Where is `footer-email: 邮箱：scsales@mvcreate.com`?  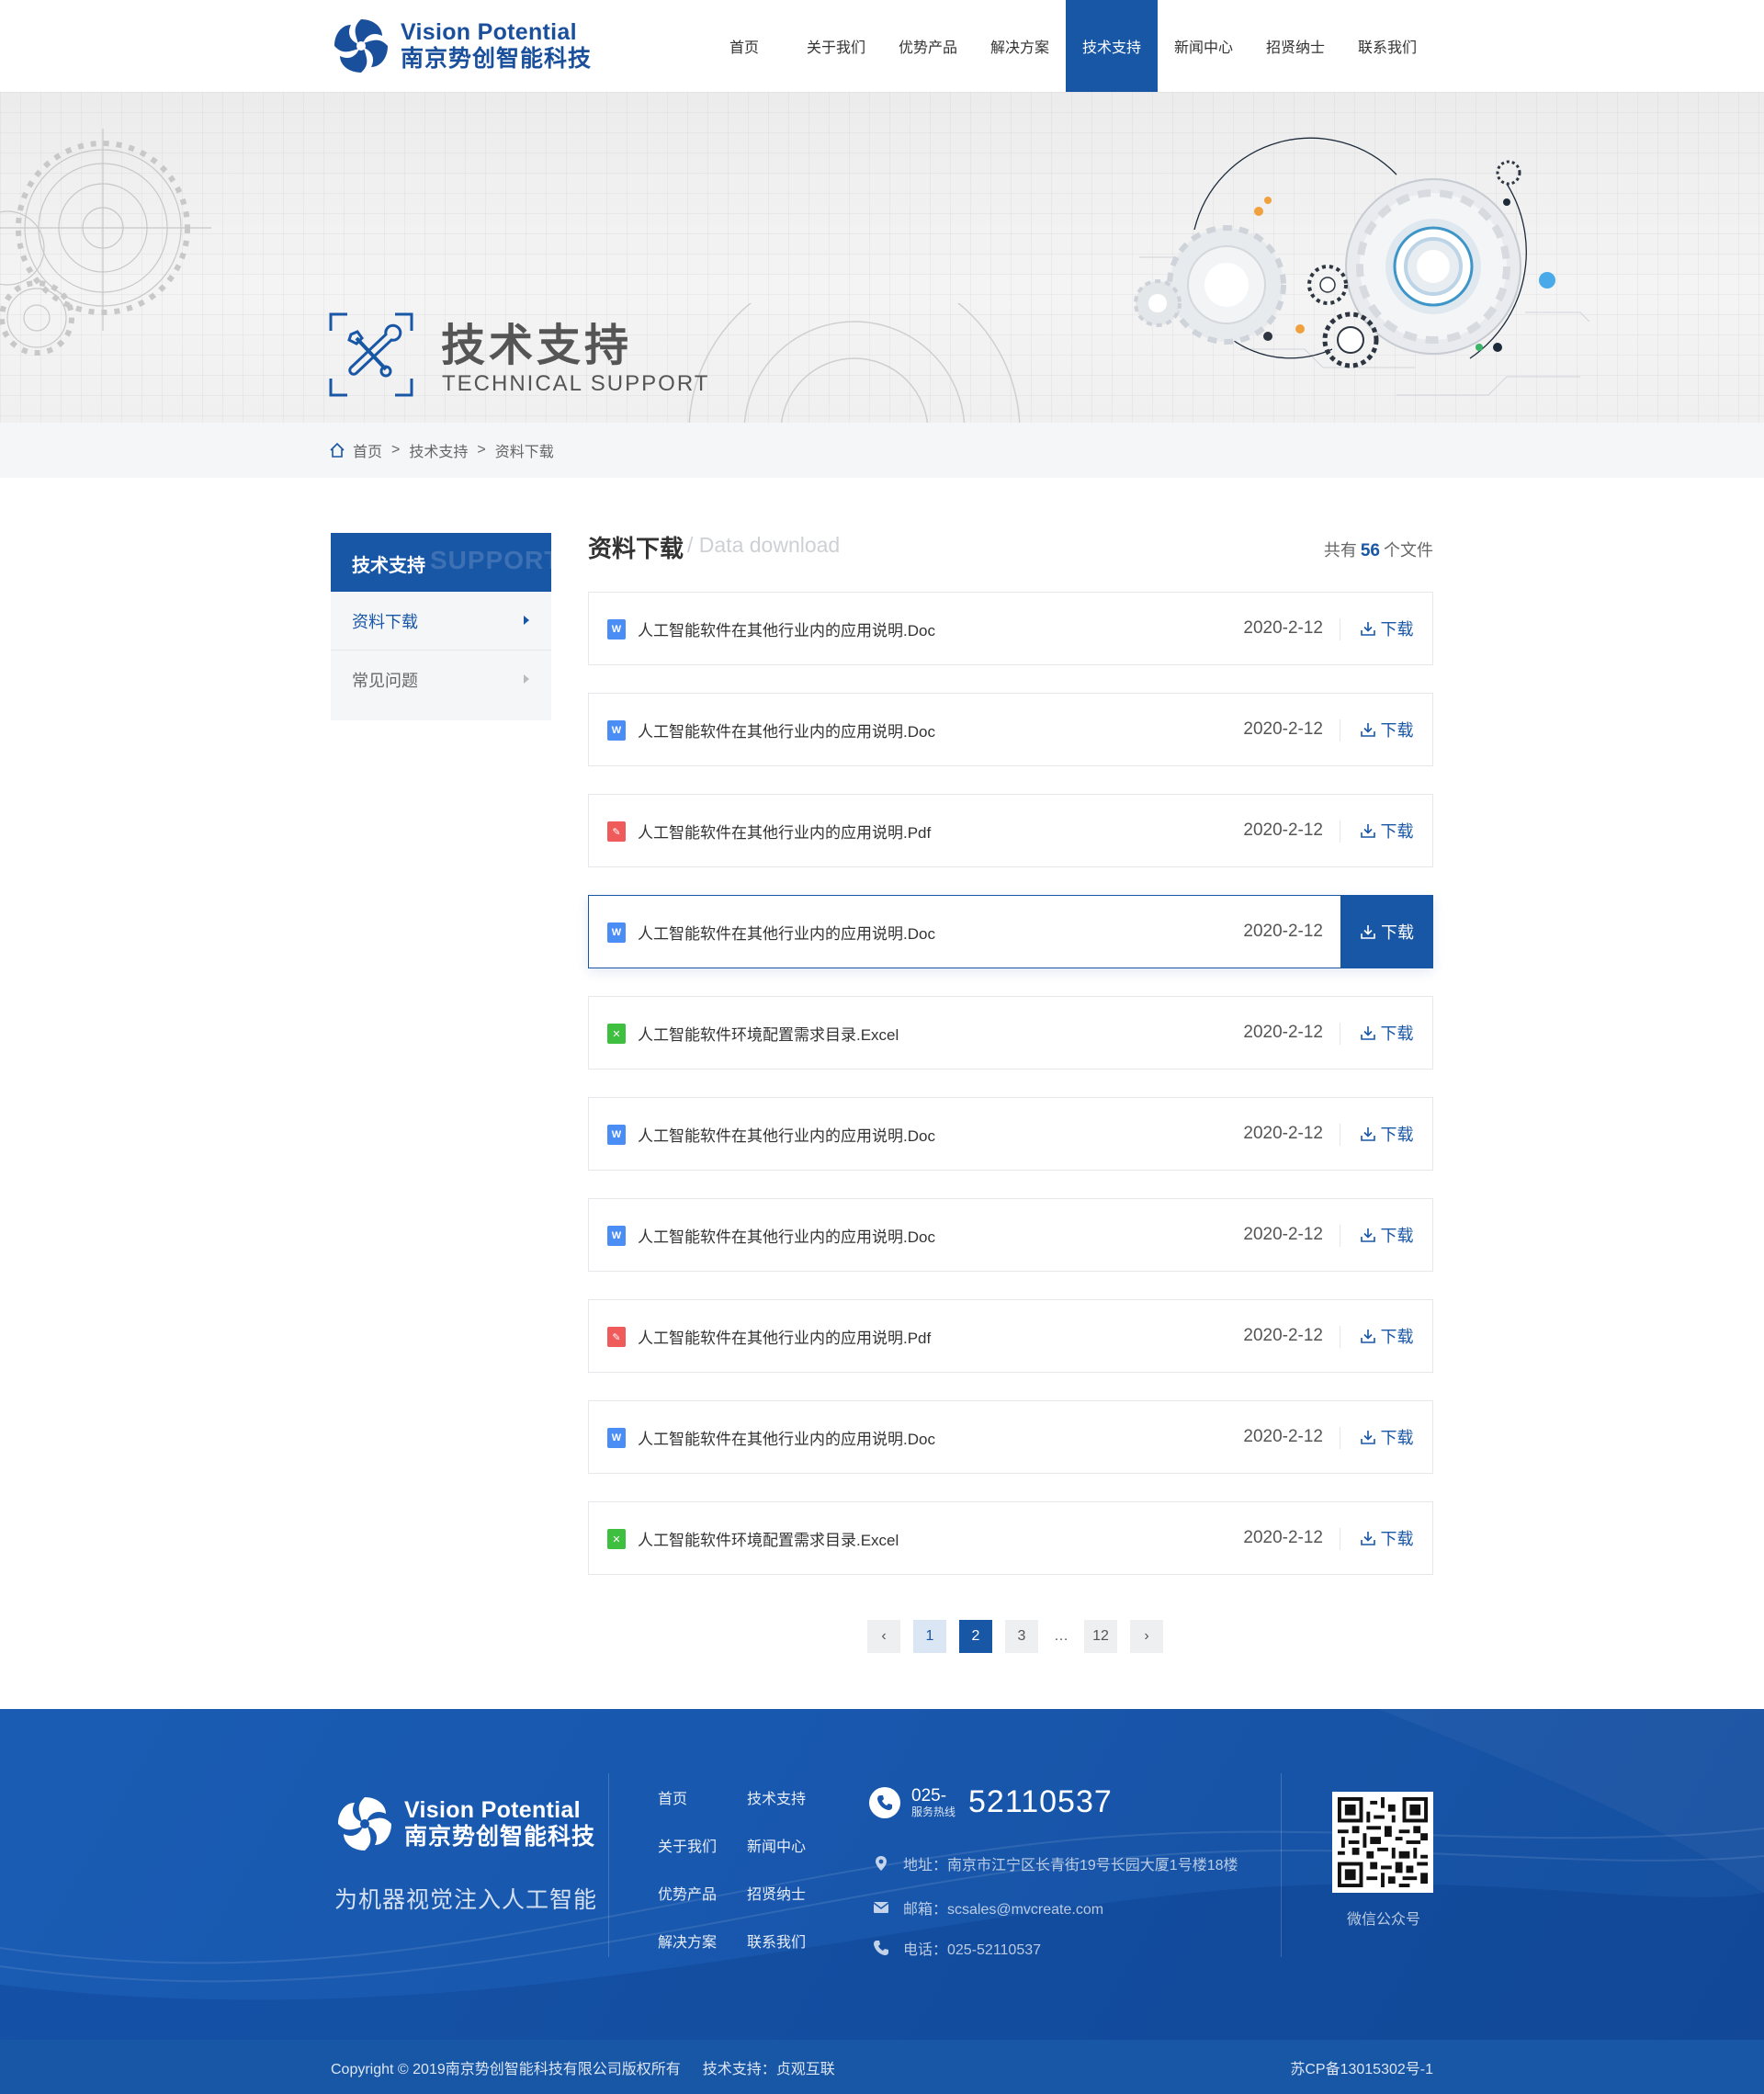
footer-email: 邮箱：scsales@mvcreate.com is located at coordinates (988, 1908).